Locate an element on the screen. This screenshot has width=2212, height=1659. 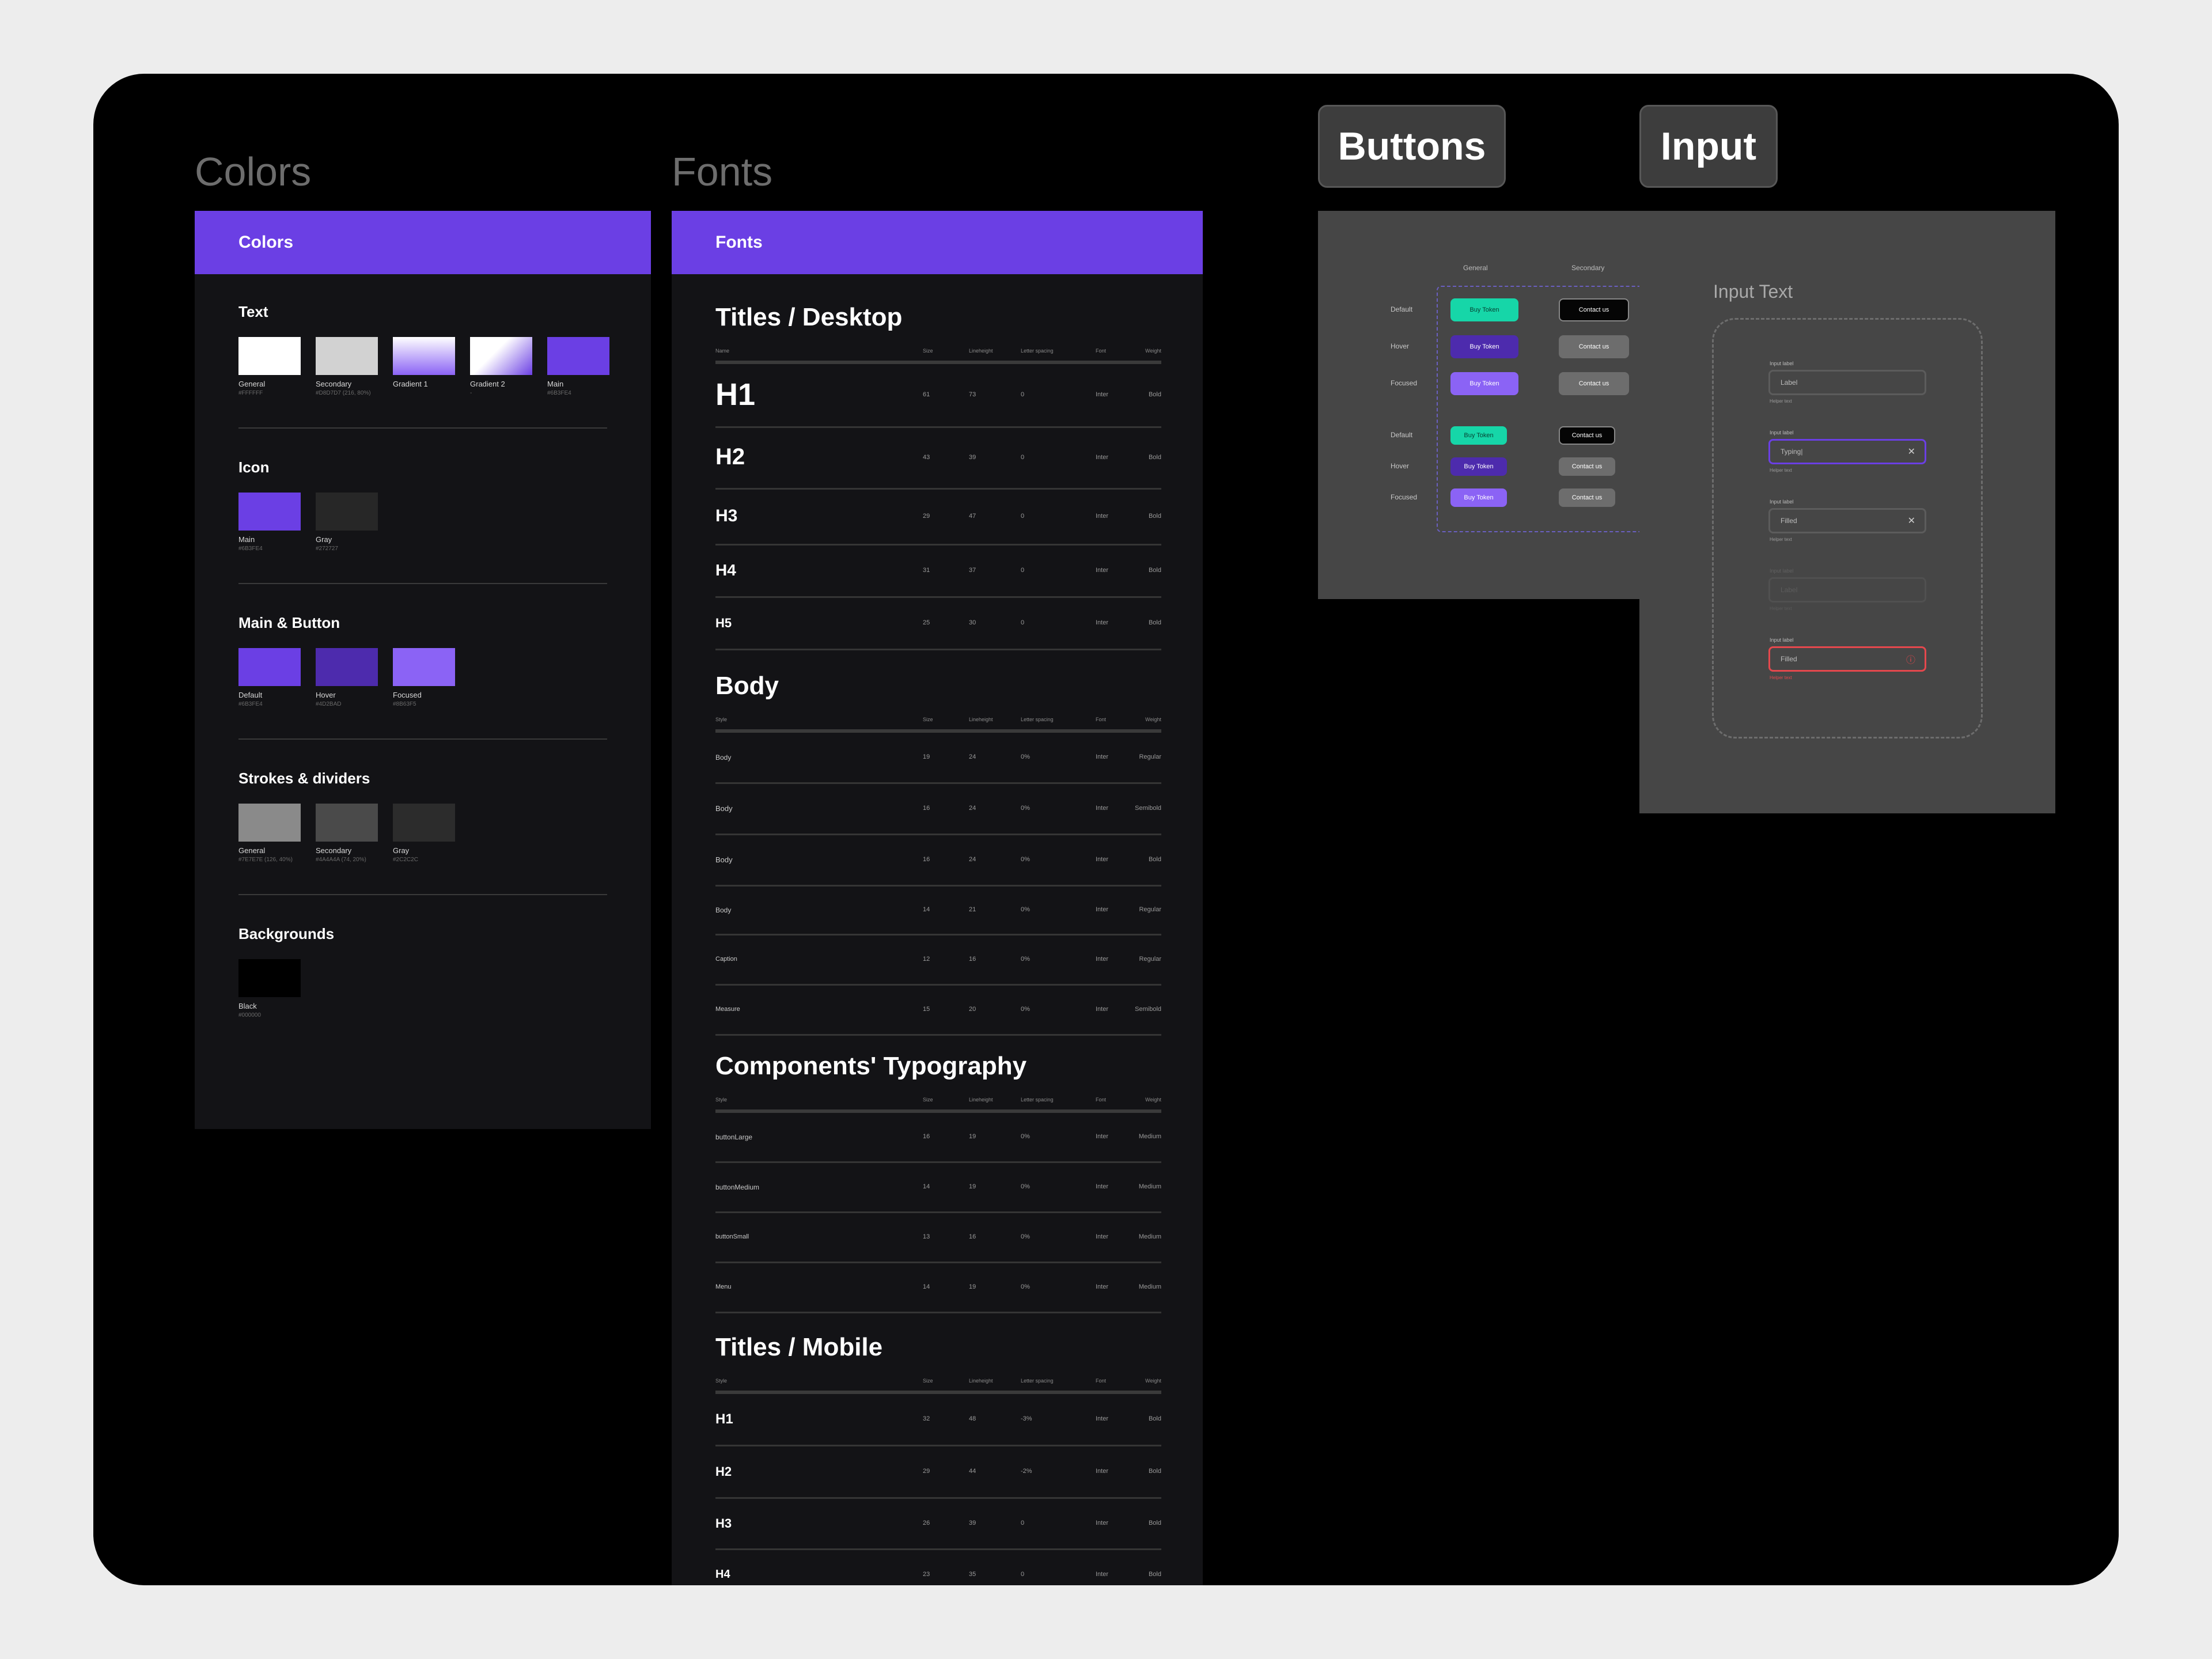
color-swatch: Gray #2C2C2C is located at coordinates (424, 833).